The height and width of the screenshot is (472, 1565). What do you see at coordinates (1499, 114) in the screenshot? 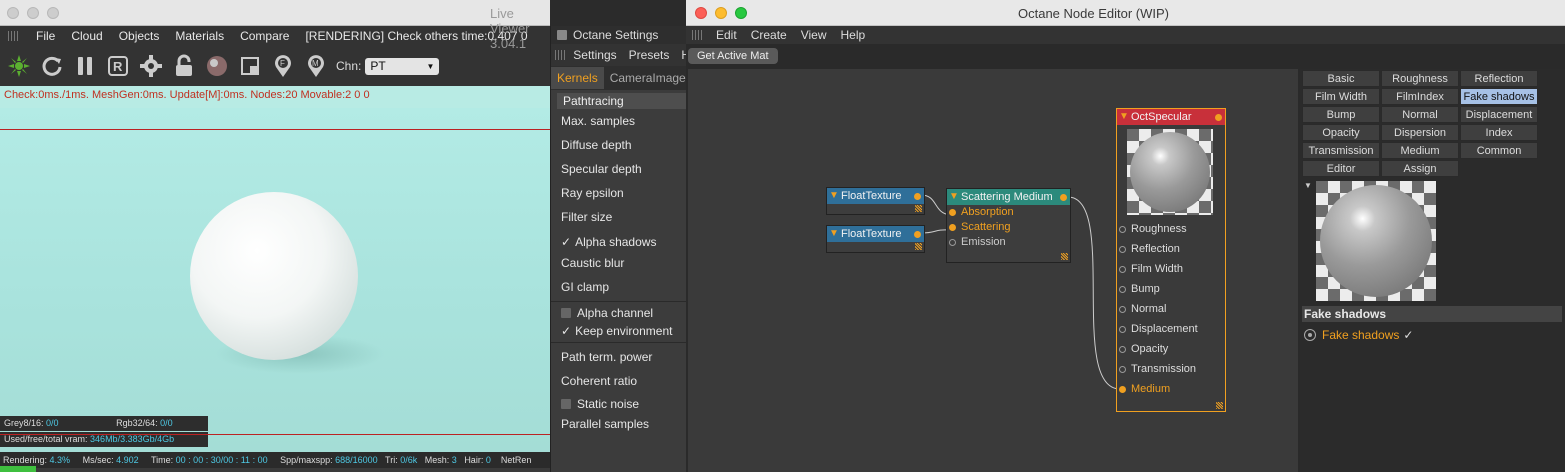
I see `btn-displacement: Displacement` at bounding box center [1499, 114].